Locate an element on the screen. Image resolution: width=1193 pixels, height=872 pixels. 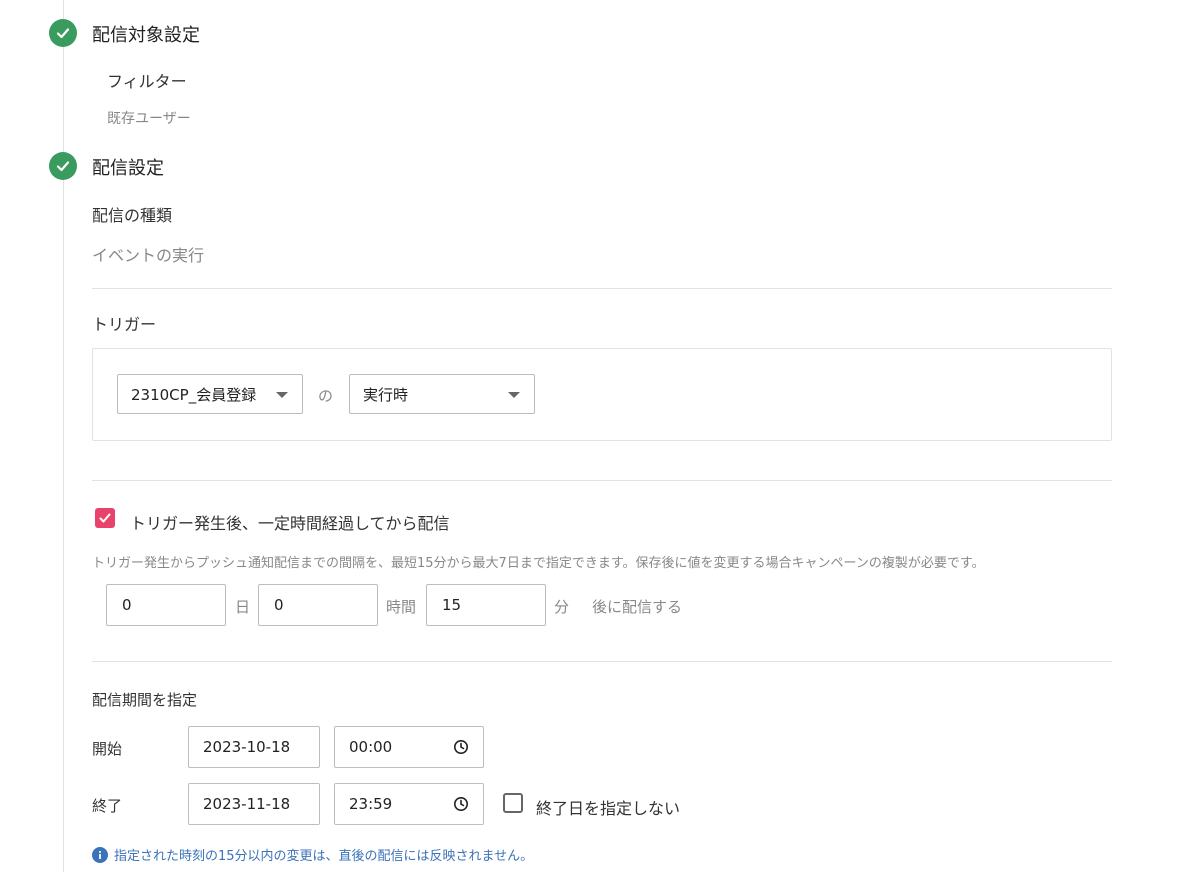
delay-checkbox is located at coordinates (105, 518).